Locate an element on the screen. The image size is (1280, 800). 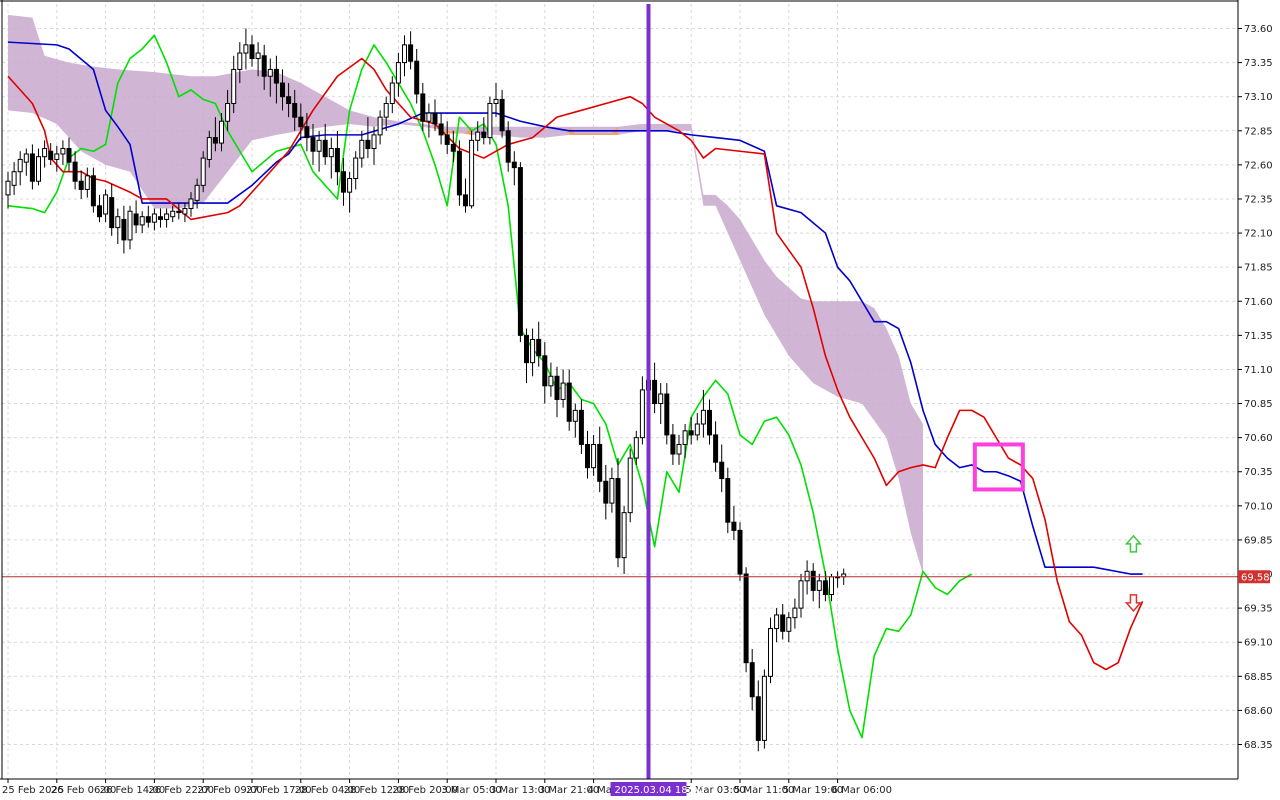
y-tick-label: 68.35 is located at coordinates (1258, 745).